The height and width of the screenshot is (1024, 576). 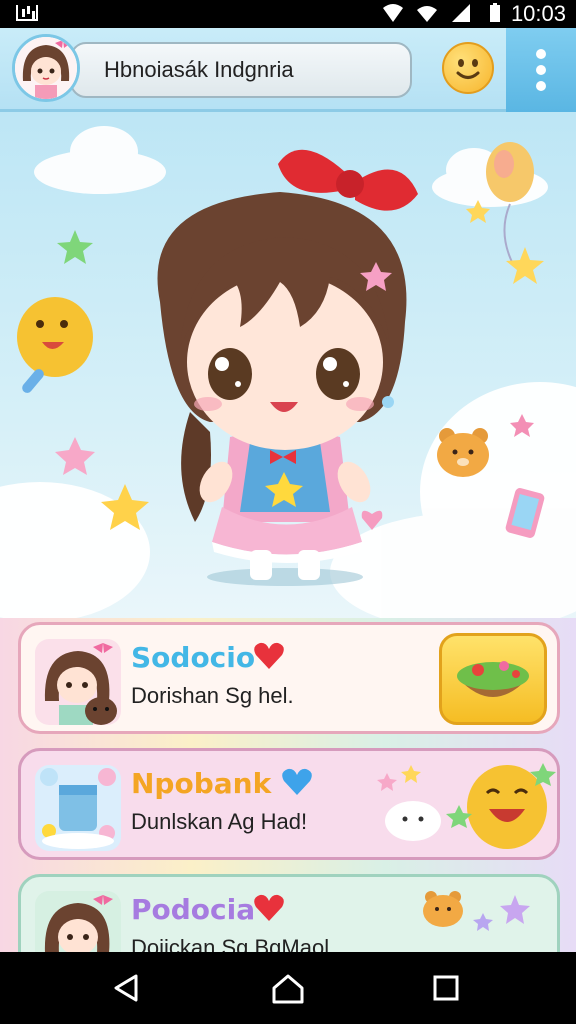 What do you see at coordinates (297, 781) in the screenshot?
I see `blue-heart-icon` at bounding box center [297, 781].